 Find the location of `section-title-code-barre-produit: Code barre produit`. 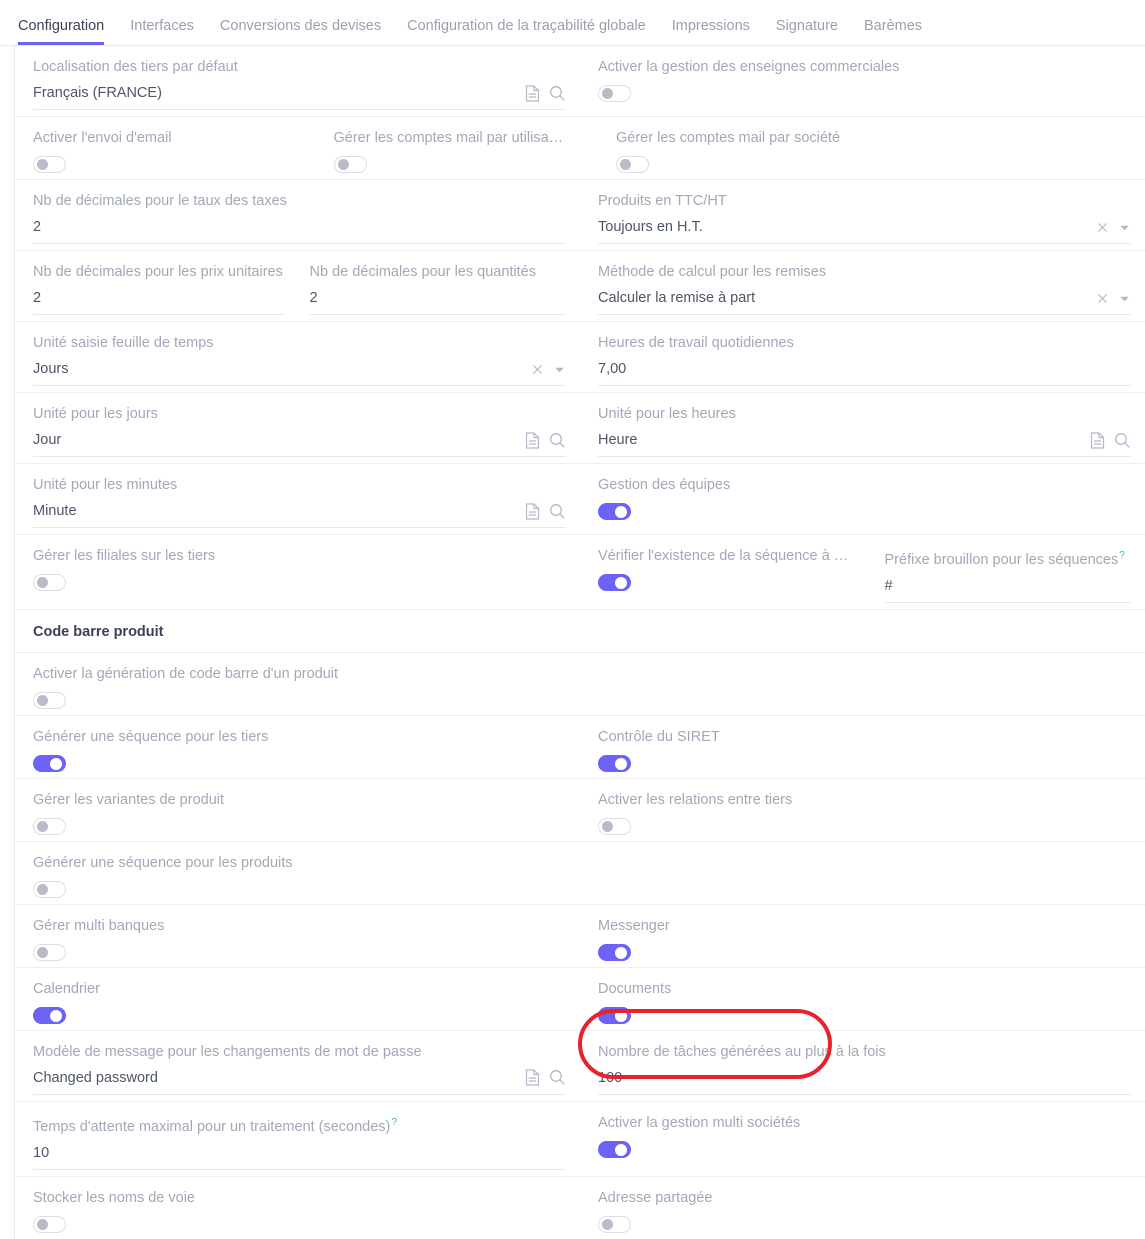

section-title-code-barre-produit: Code barre produit is located at coordinates (96, 631).